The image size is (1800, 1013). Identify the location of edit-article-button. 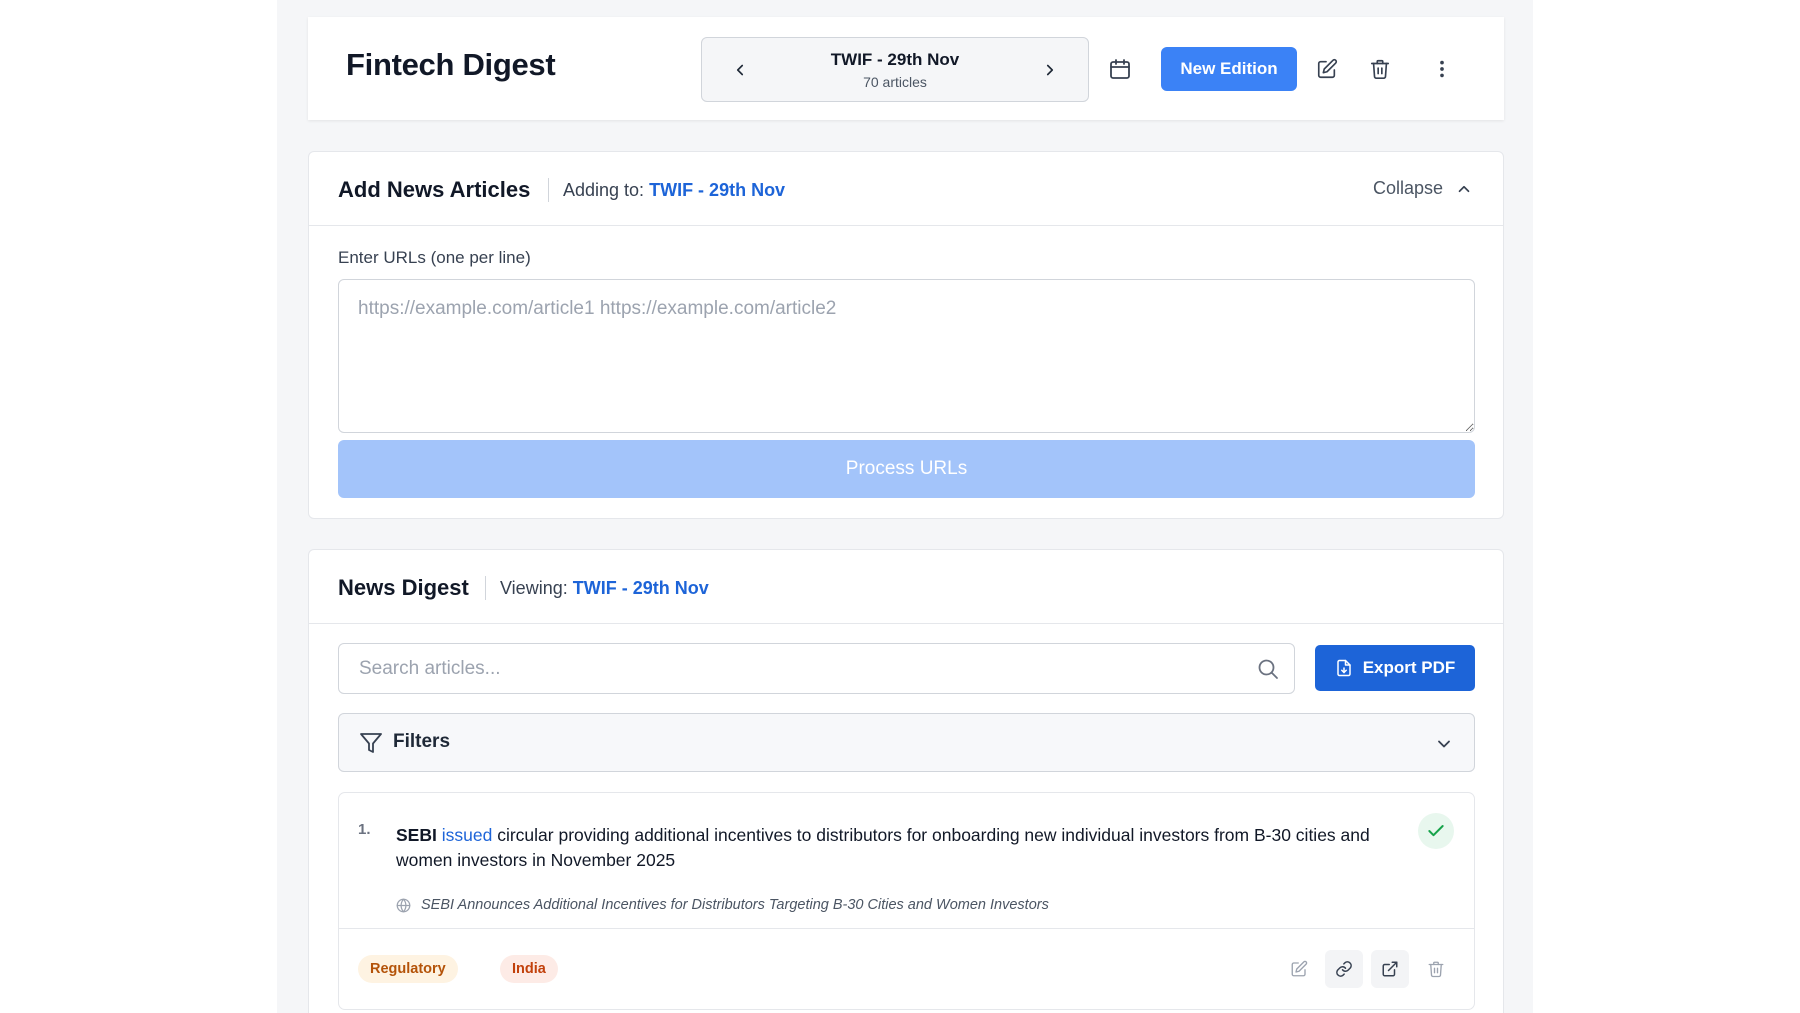
(1299, 969).